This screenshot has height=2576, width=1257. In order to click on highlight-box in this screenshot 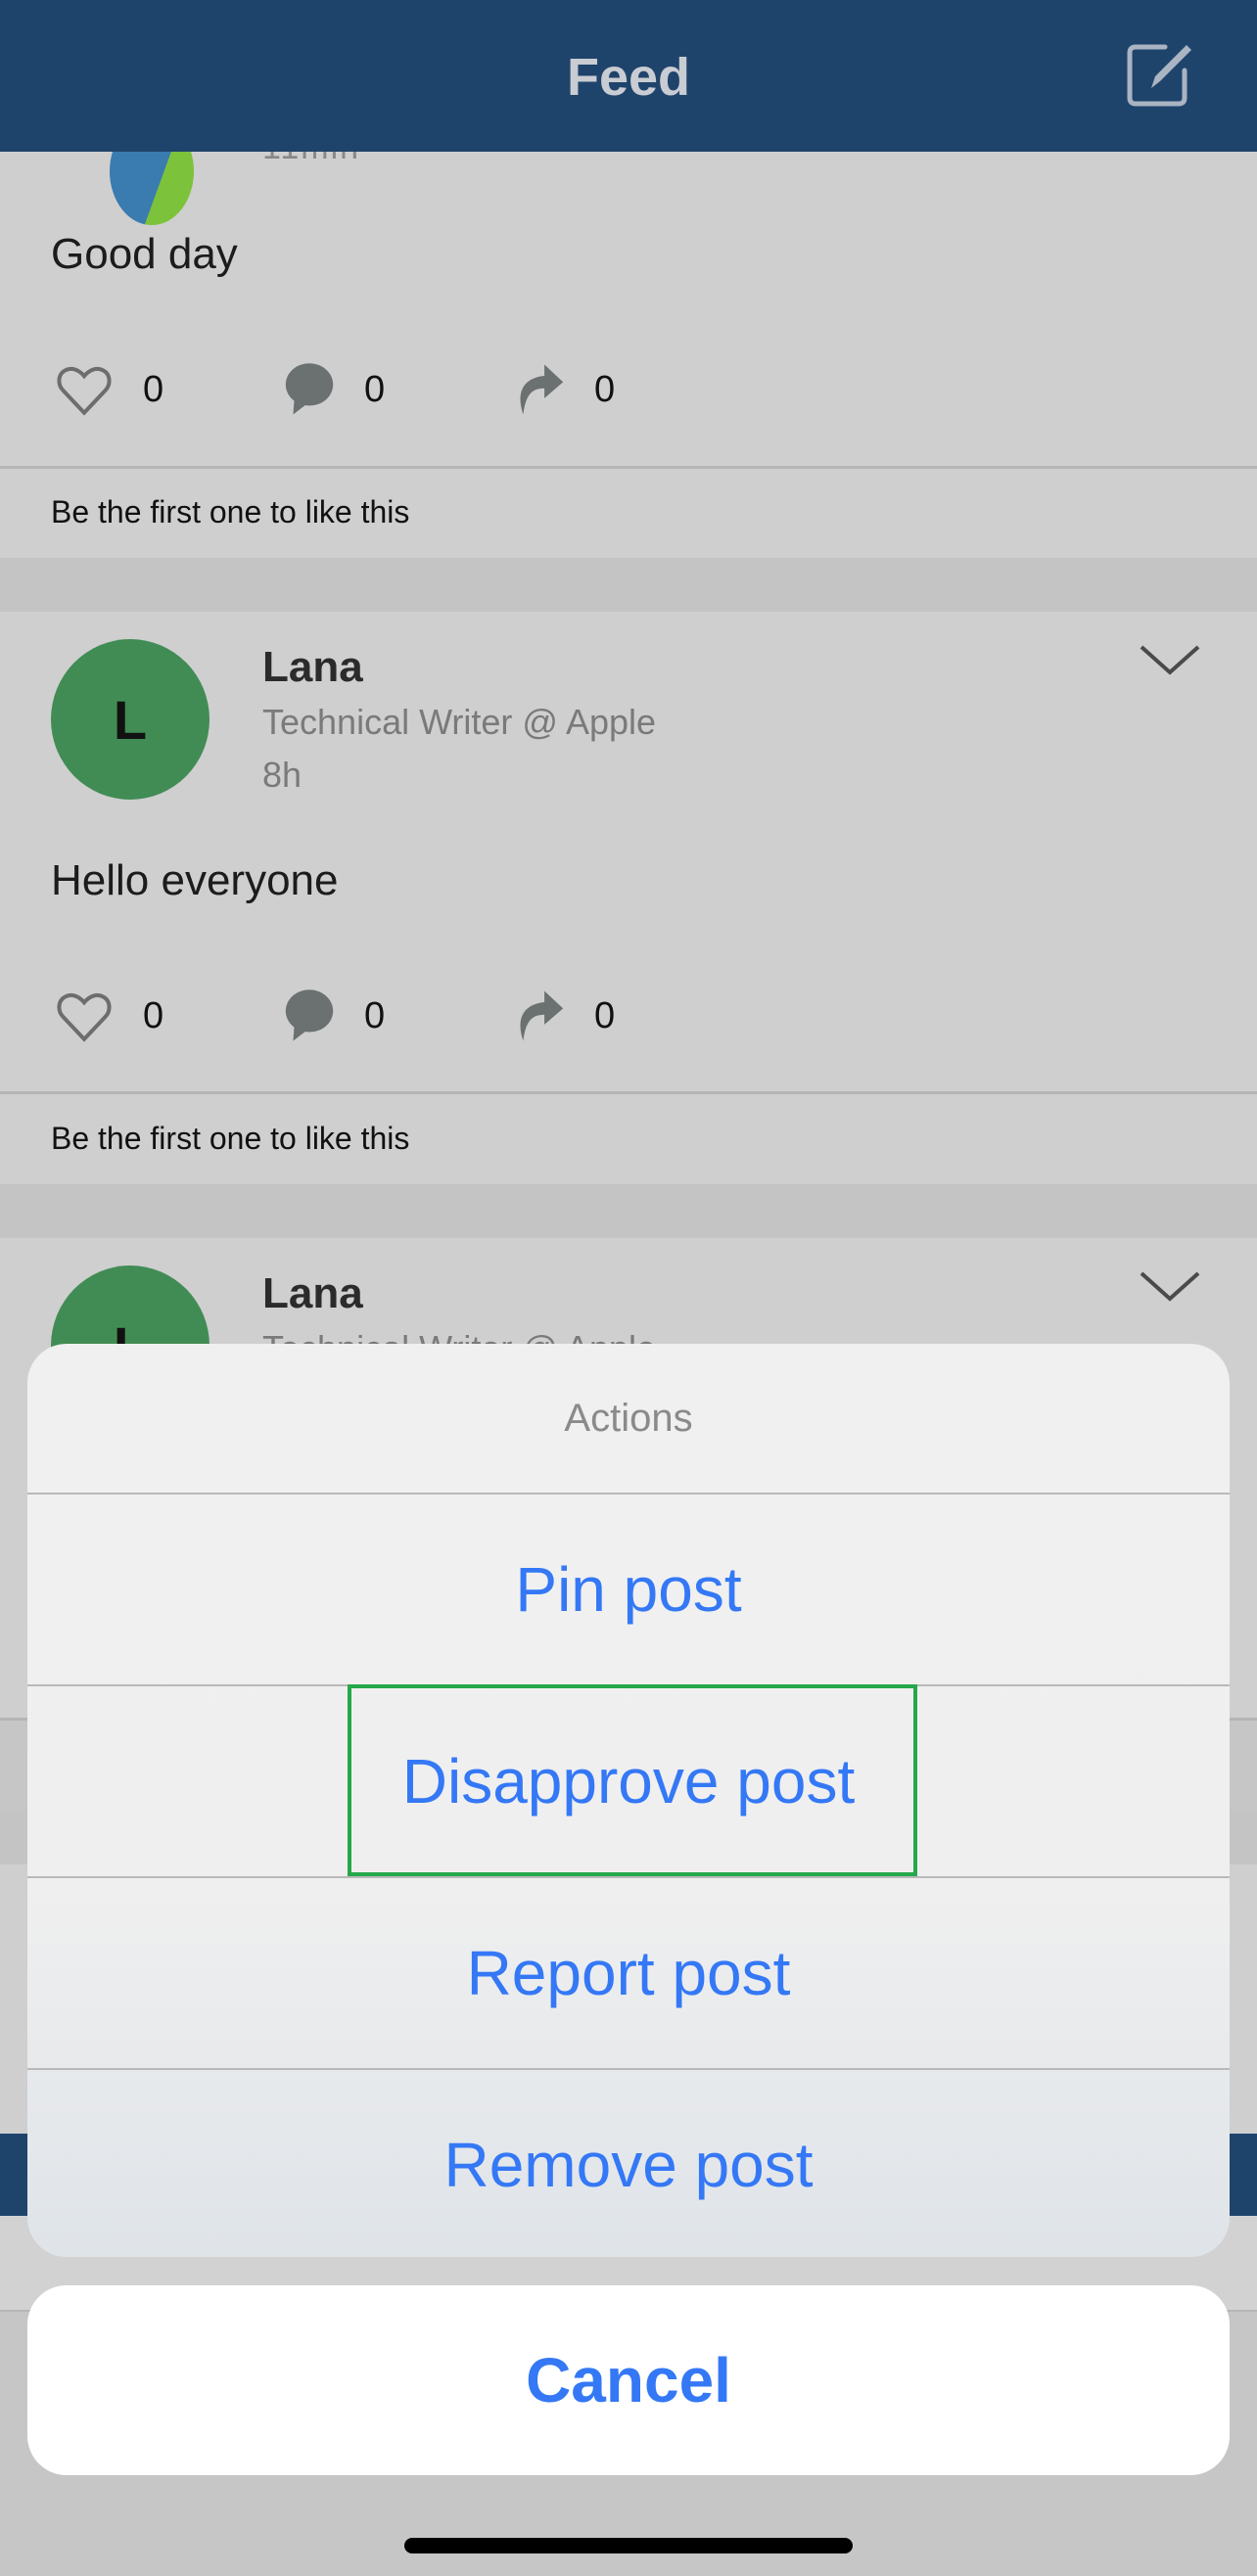, I will do `click(632, 1780)`.